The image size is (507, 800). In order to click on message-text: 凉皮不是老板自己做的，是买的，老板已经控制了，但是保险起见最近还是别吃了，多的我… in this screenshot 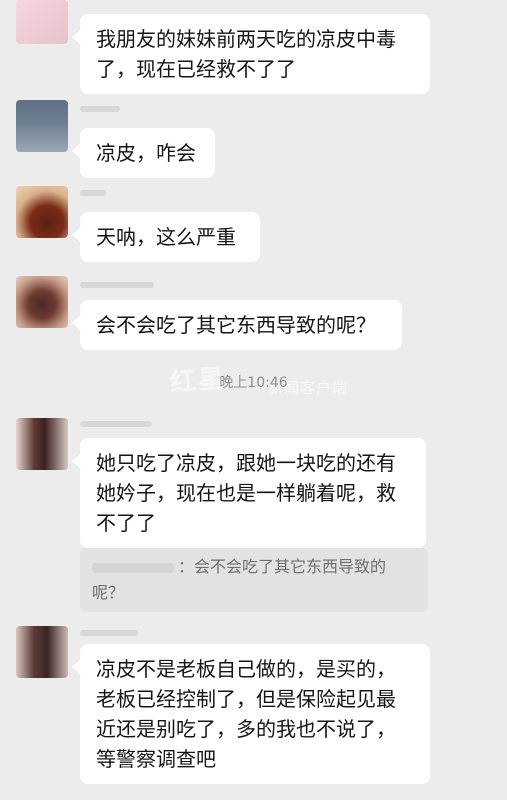, I will do `click(246, 714)`.